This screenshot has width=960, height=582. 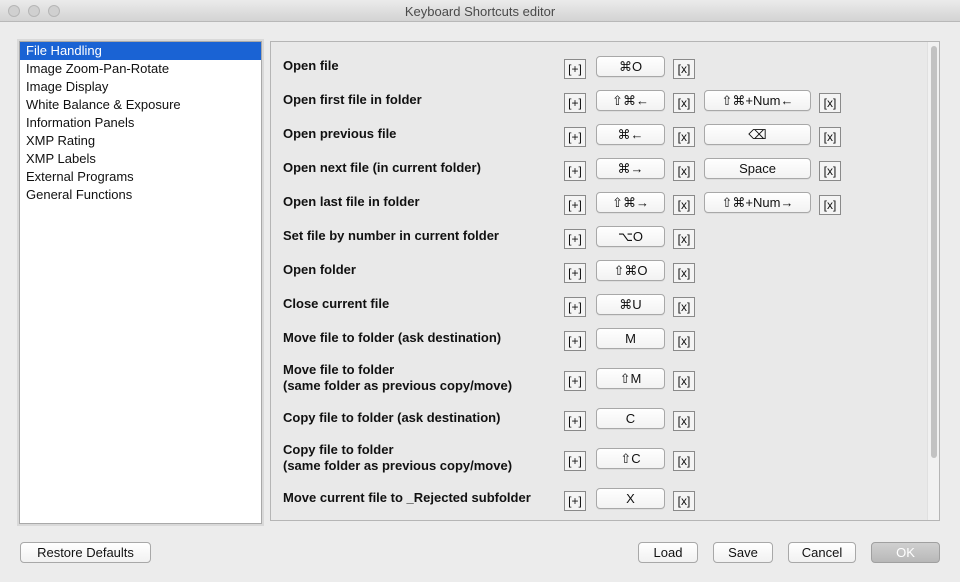 I want to click on vertical-scrollbar, so click(x=933, y=281).